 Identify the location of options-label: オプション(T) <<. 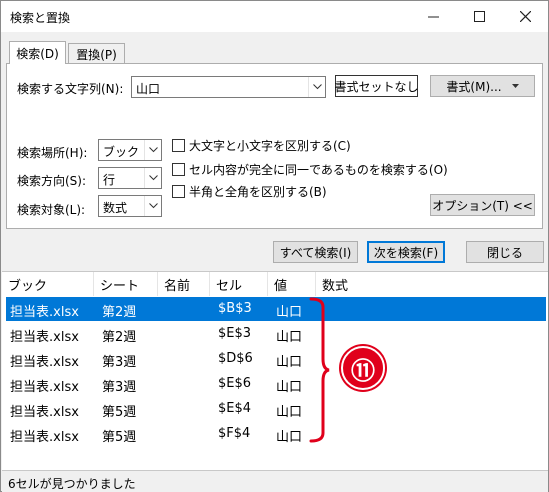
(482, 205).